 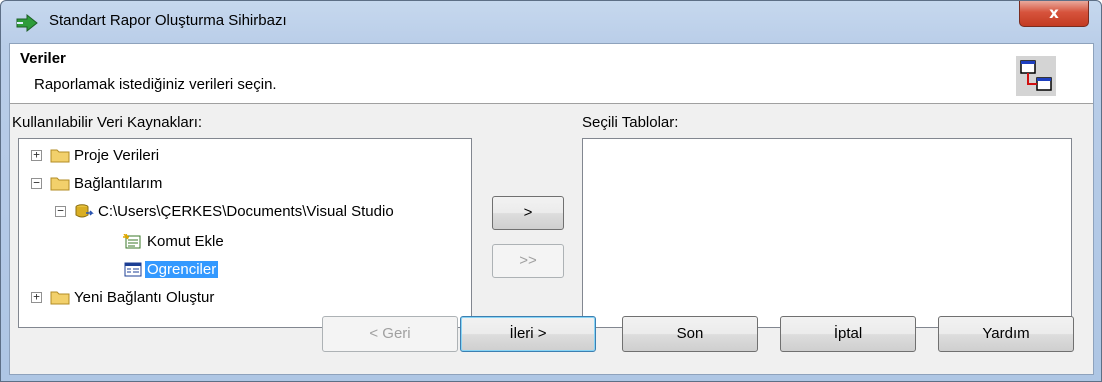 I want to click on help-button: Yardım, so click(x=1006, y=334).